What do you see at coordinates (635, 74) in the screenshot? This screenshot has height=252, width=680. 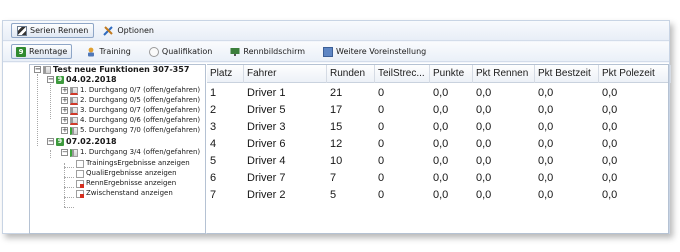 I see `col-pkt-polezeit: Pkt Polezeit` at bounding box center [635, 74].